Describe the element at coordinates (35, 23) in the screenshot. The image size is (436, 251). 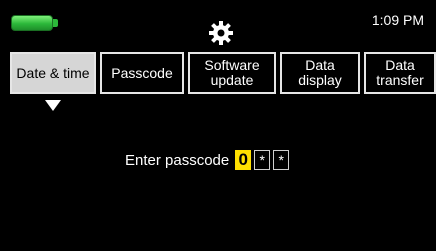
I see `battery-full-icon` at that location.